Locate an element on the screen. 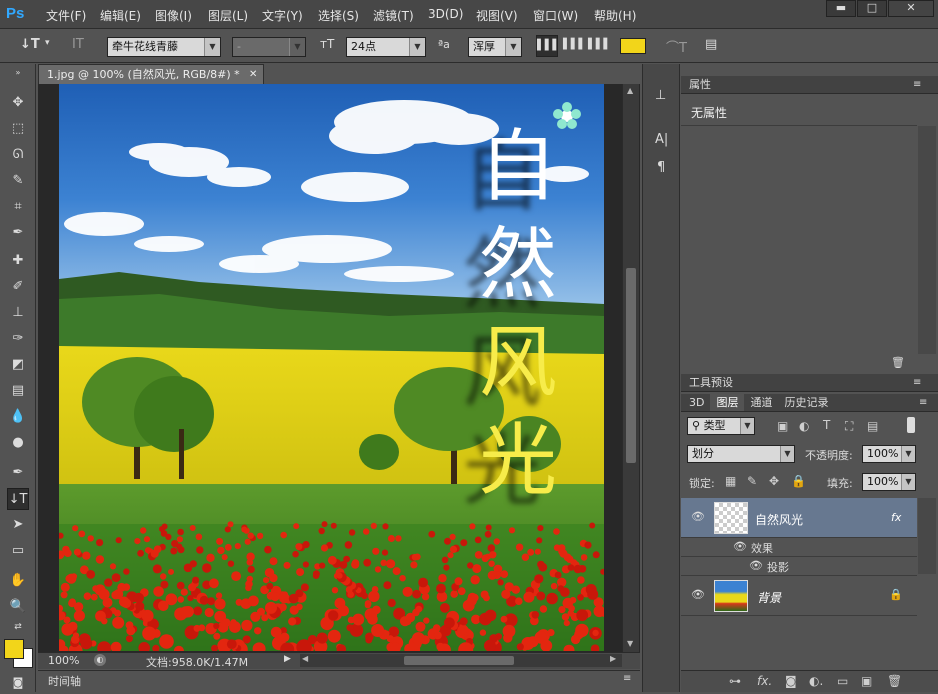  quick-select-tool-icon: ✎ is located at coordinates (18, 181).